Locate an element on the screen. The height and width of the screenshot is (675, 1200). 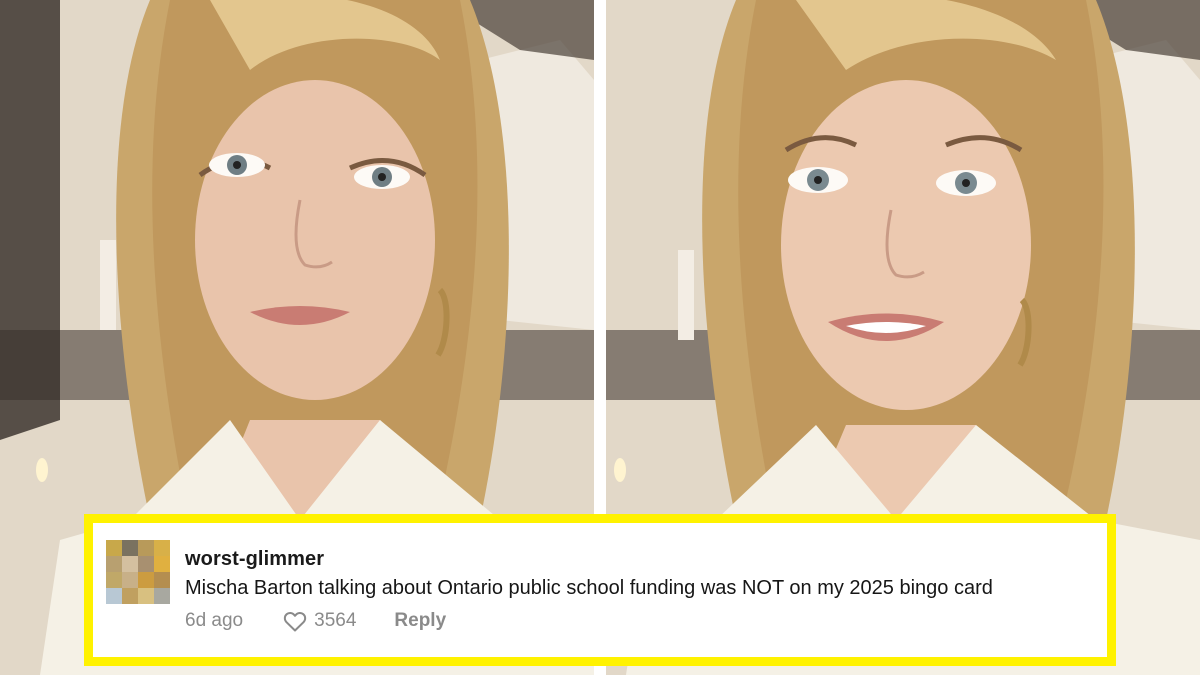
like-button: 3564 is located at coordinates (319, 621).